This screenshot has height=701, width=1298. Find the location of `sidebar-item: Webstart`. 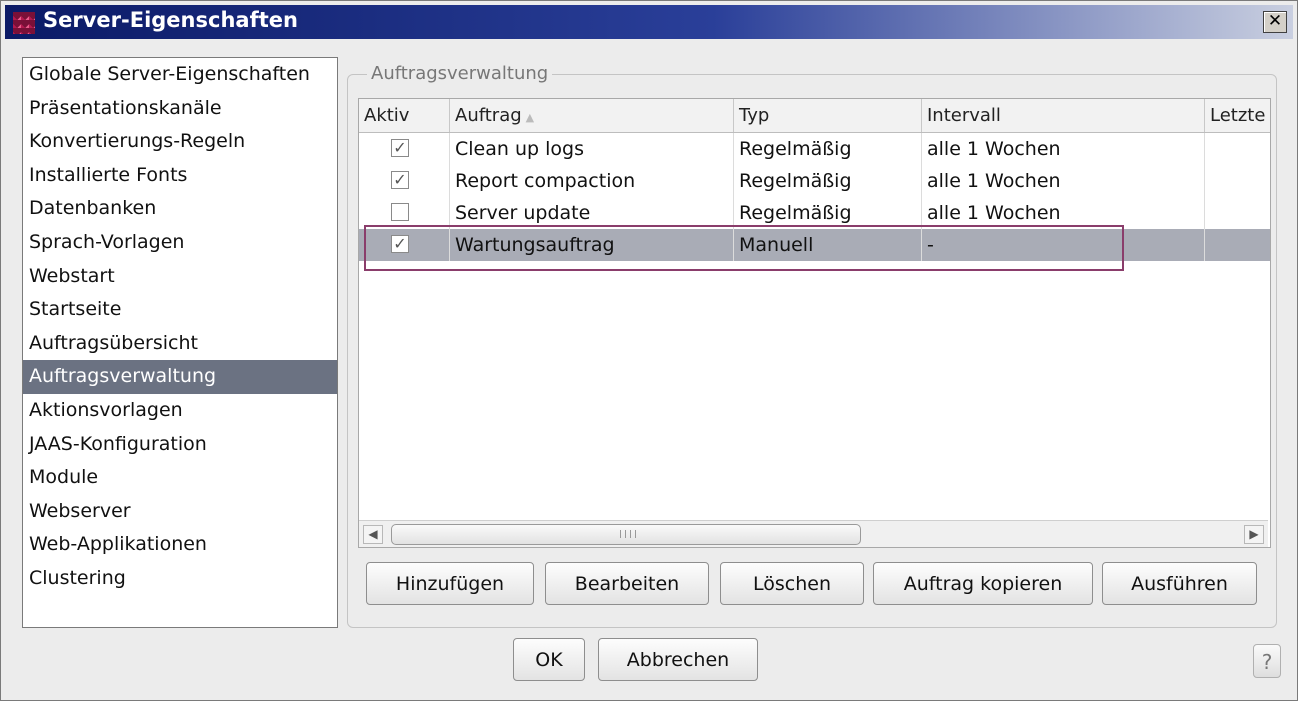

sidebar-item: Webstart is located at coordinates (180, 277).